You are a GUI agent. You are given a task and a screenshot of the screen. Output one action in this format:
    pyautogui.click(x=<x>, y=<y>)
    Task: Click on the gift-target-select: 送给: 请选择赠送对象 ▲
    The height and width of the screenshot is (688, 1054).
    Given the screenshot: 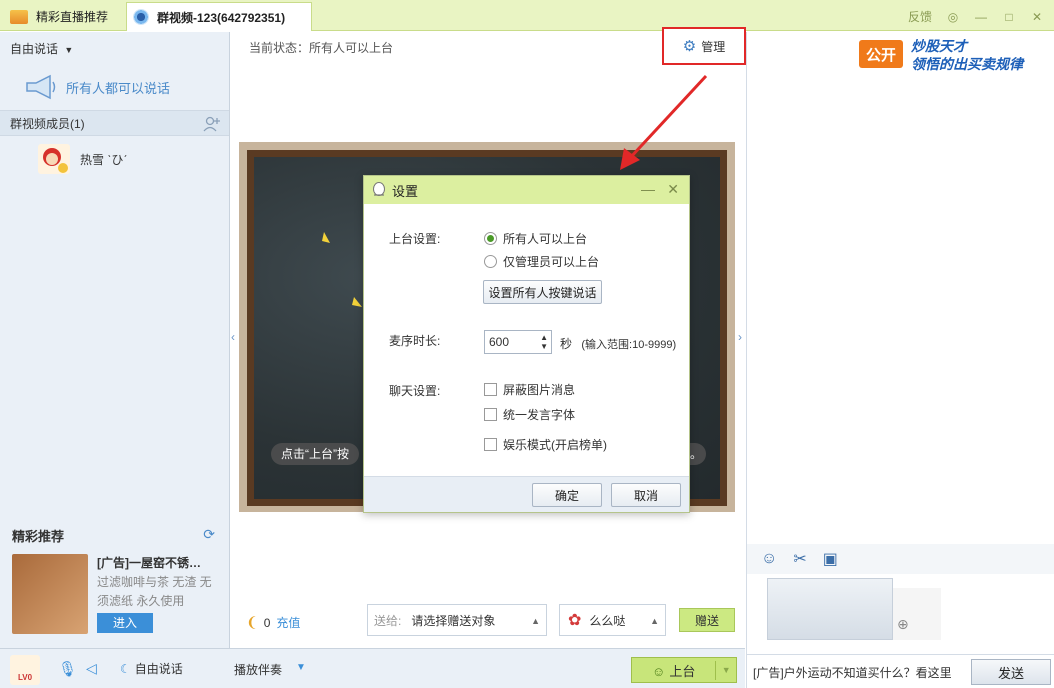 What is the action you would take?
    pyautogui.click(x=457, y=620)
    